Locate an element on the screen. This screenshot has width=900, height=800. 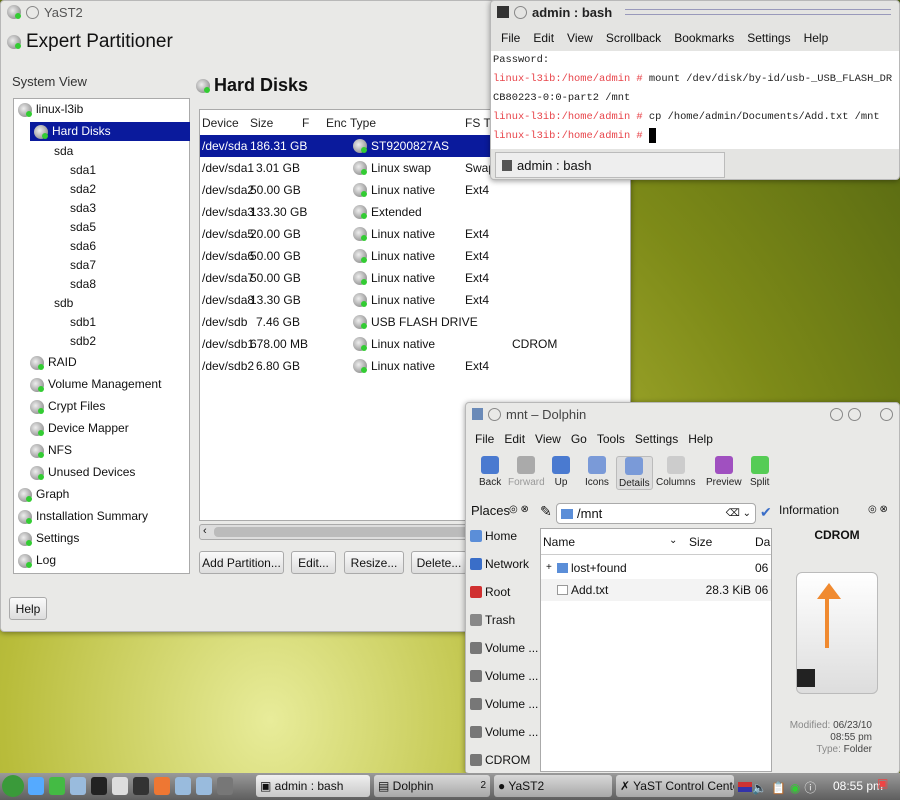
column-header: Size is located at coordinates (261, 123).